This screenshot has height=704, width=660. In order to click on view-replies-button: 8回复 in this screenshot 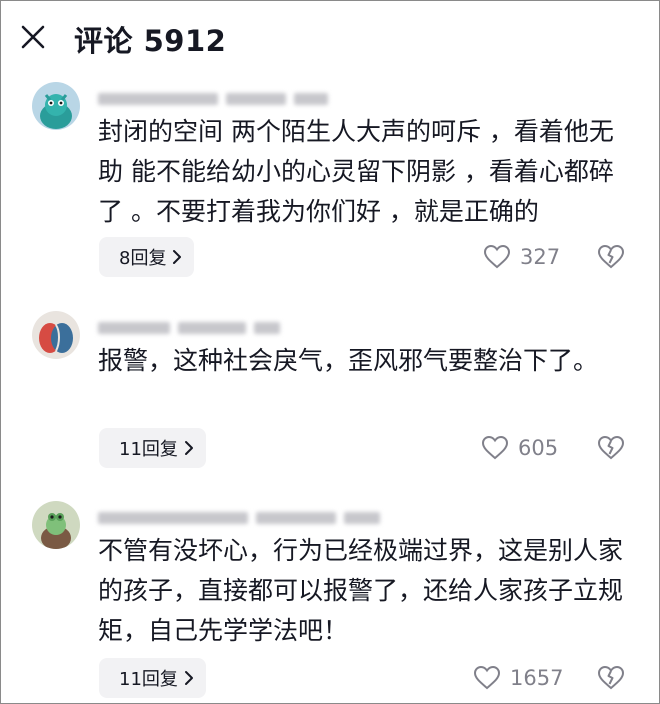, I will do `click(147, 257)`.